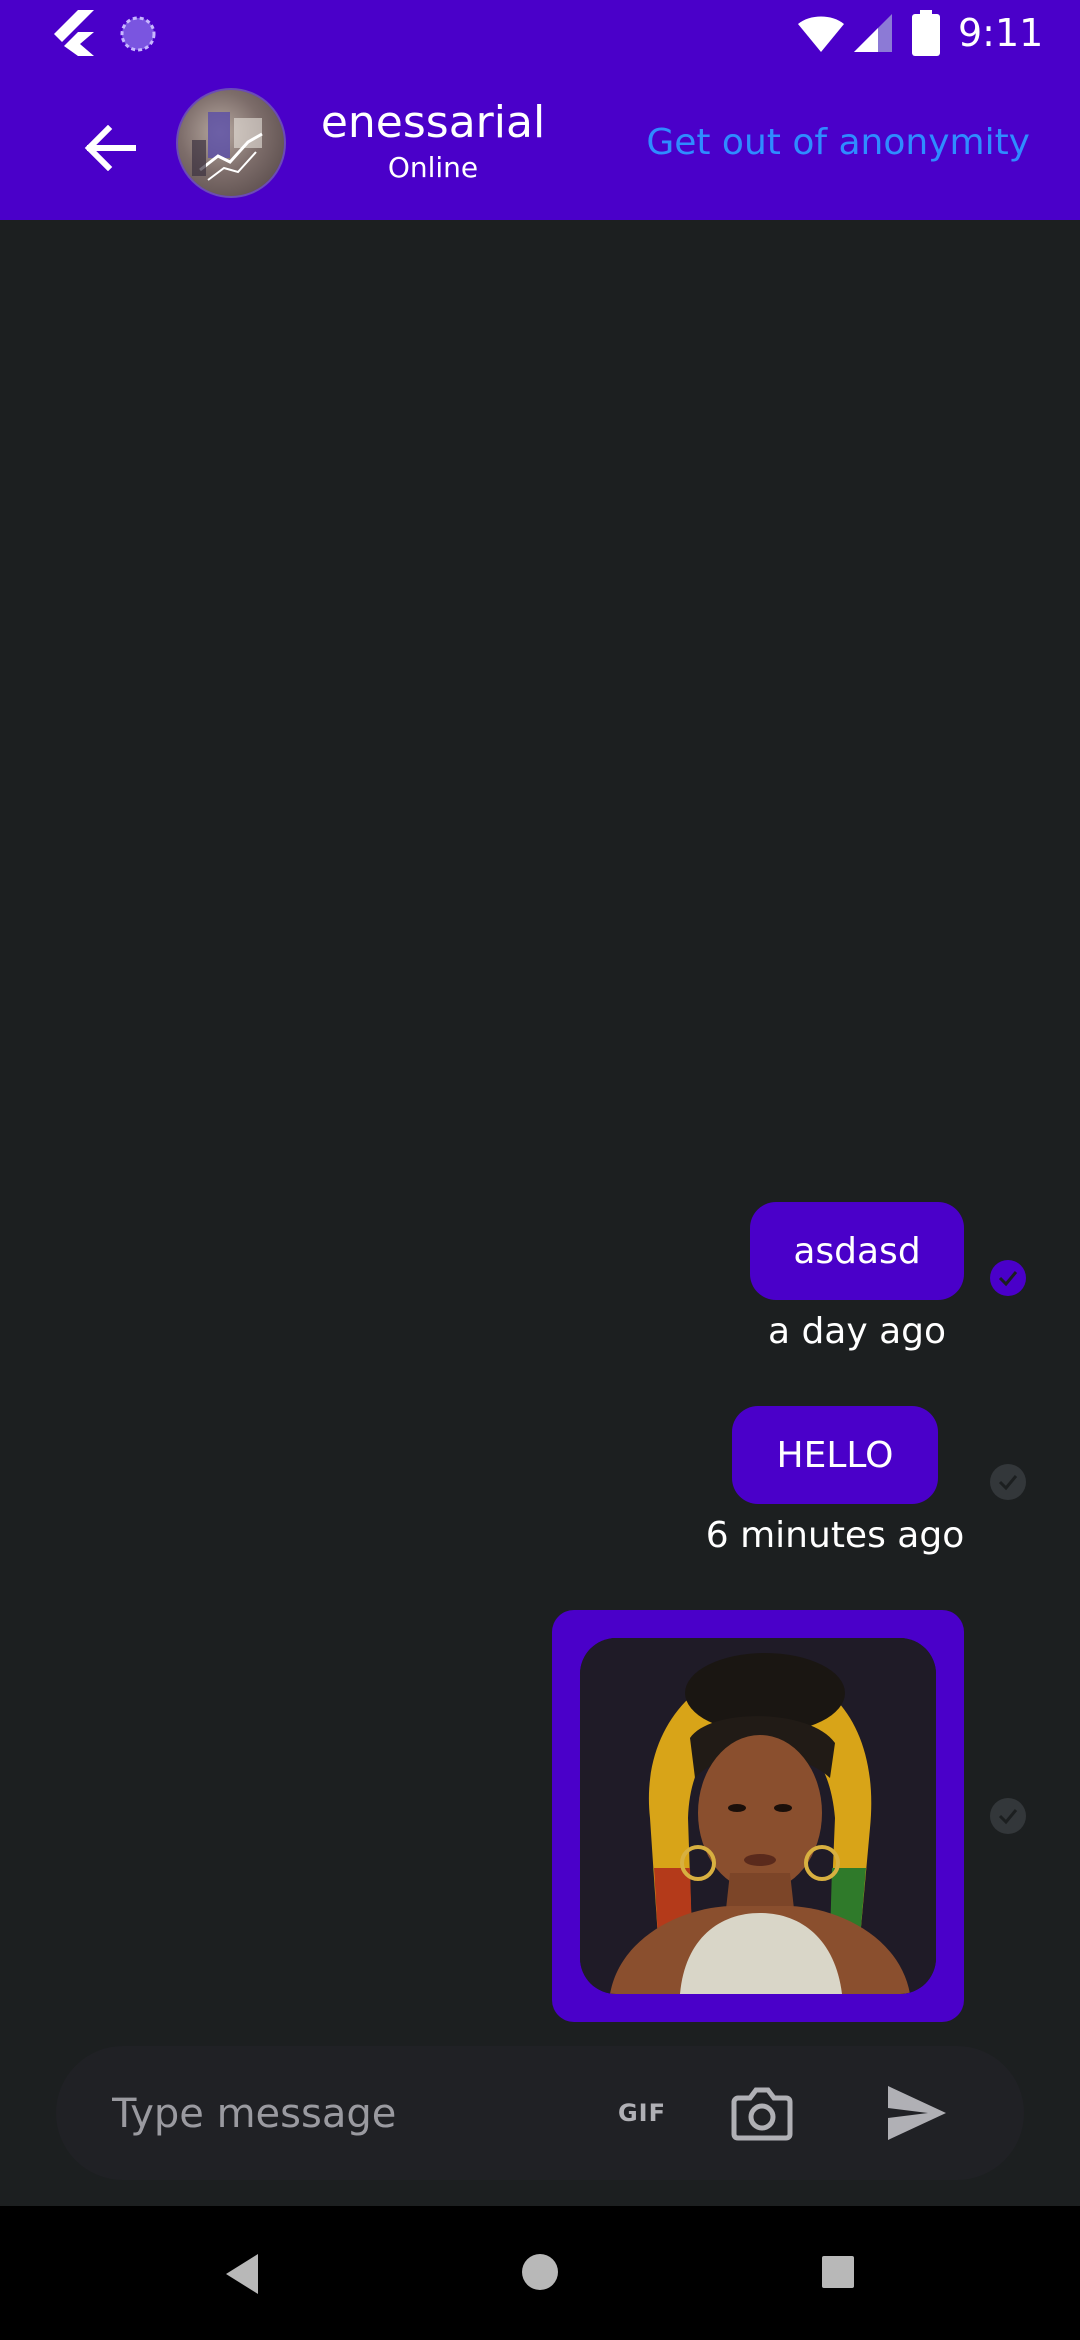  What do you see at coordinates (835, 1535) in the screenshot?
I see `message-timestamp: 6 minutes ago` at bounding box center [835, 1535].